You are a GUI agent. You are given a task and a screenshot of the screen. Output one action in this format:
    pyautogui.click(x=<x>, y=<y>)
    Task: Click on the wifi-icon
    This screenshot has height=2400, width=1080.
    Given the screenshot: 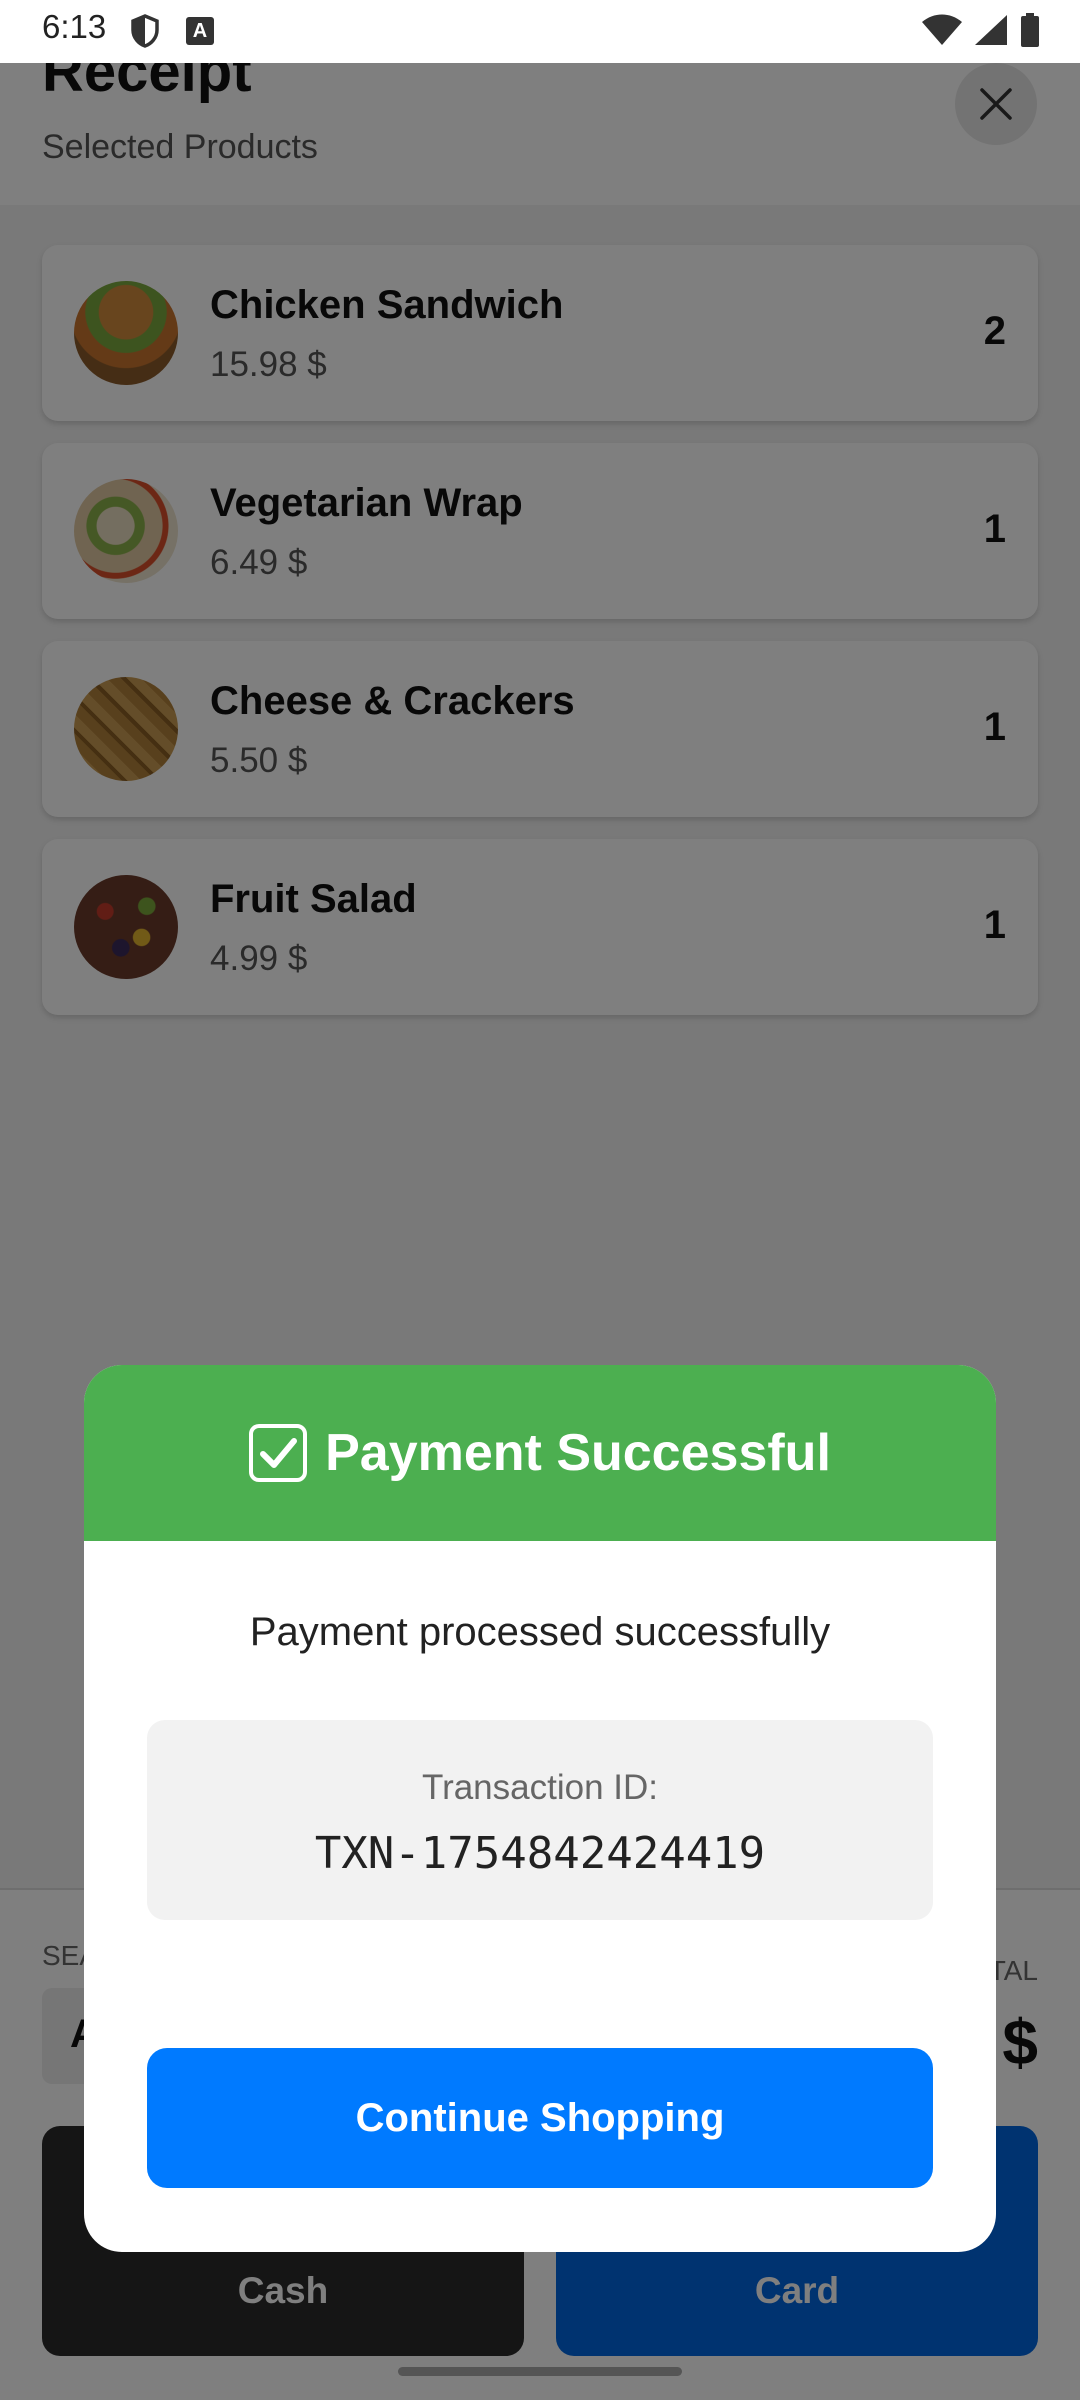 What is the action you would take?
    pyautogui.click(x=942, y=29)
    